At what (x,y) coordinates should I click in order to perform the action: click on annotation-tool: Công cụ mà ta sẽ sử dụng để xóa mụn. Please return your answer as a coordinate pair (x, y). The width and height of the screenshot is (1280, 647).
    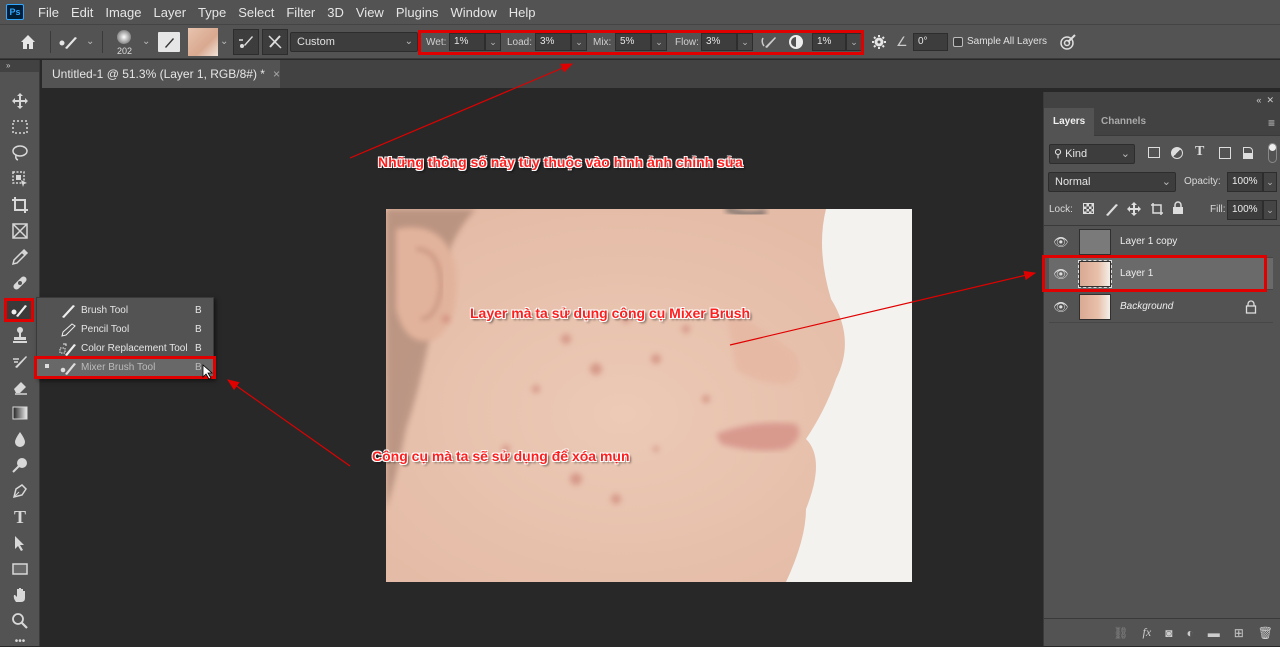
    Looking at the image, I should click on (501, 456).